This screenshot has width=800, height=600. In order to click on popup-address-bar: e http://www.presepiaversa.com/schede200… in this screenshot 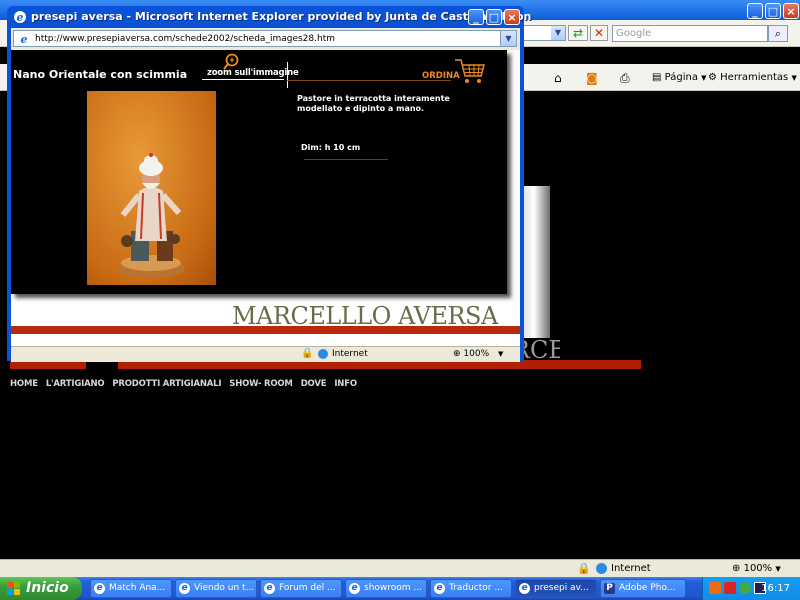, I will do `click(265, 39)`.